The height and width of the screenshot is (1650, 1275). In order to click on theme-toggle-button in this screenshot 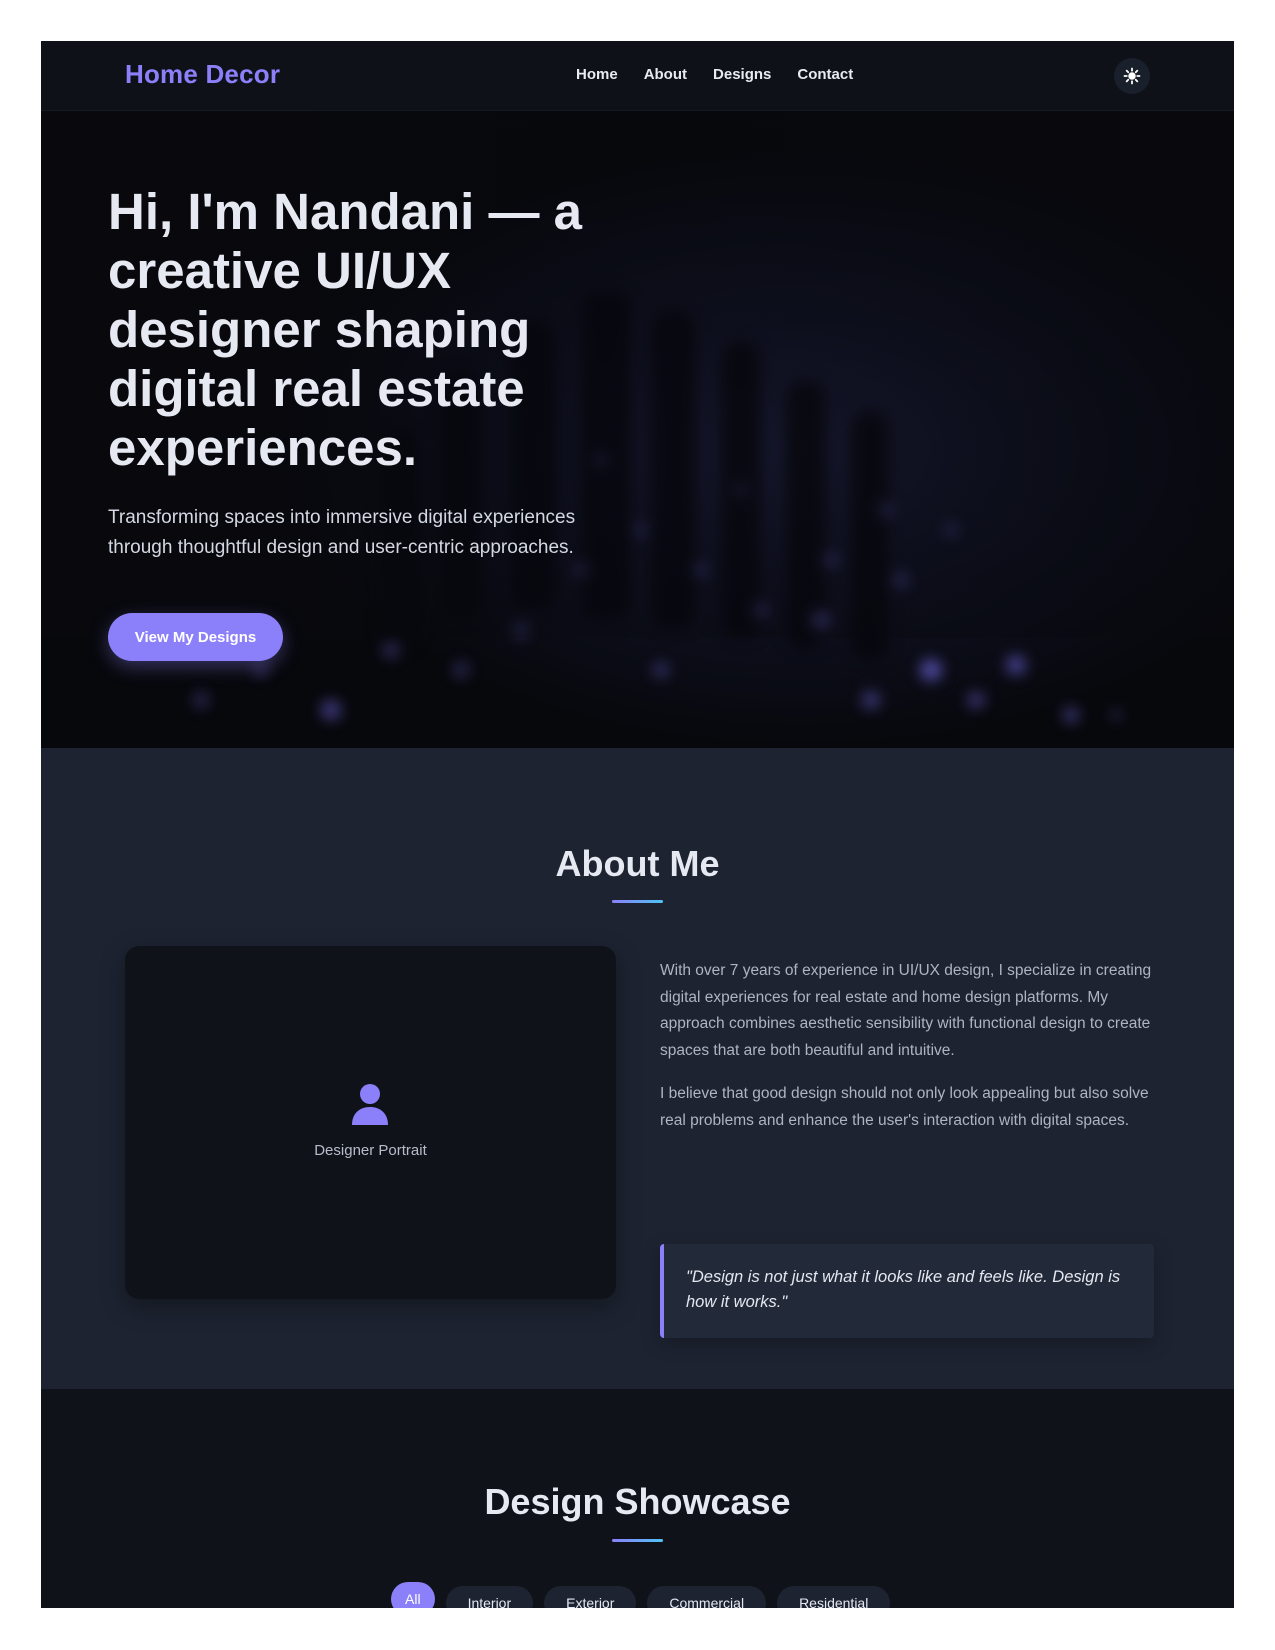, I will do `click(1132, 76)`.